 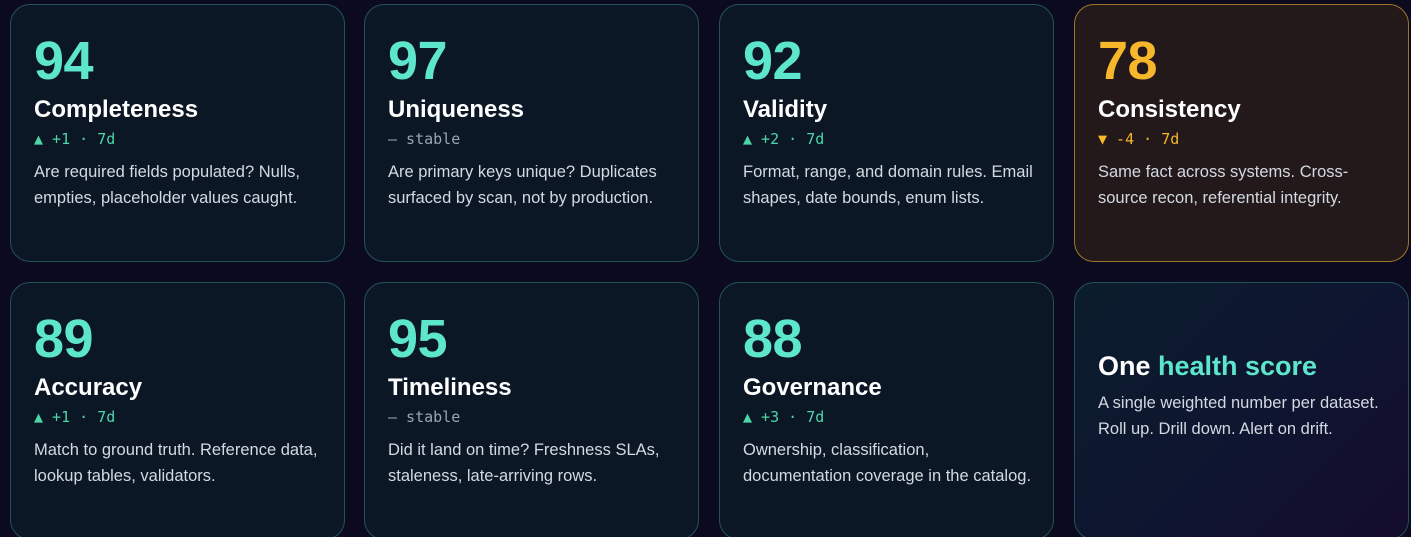 What do you see at coordinates (424, 417) in the screenshot?
I see `timeliness-trend: — stable` at bounding box center [424, 417].